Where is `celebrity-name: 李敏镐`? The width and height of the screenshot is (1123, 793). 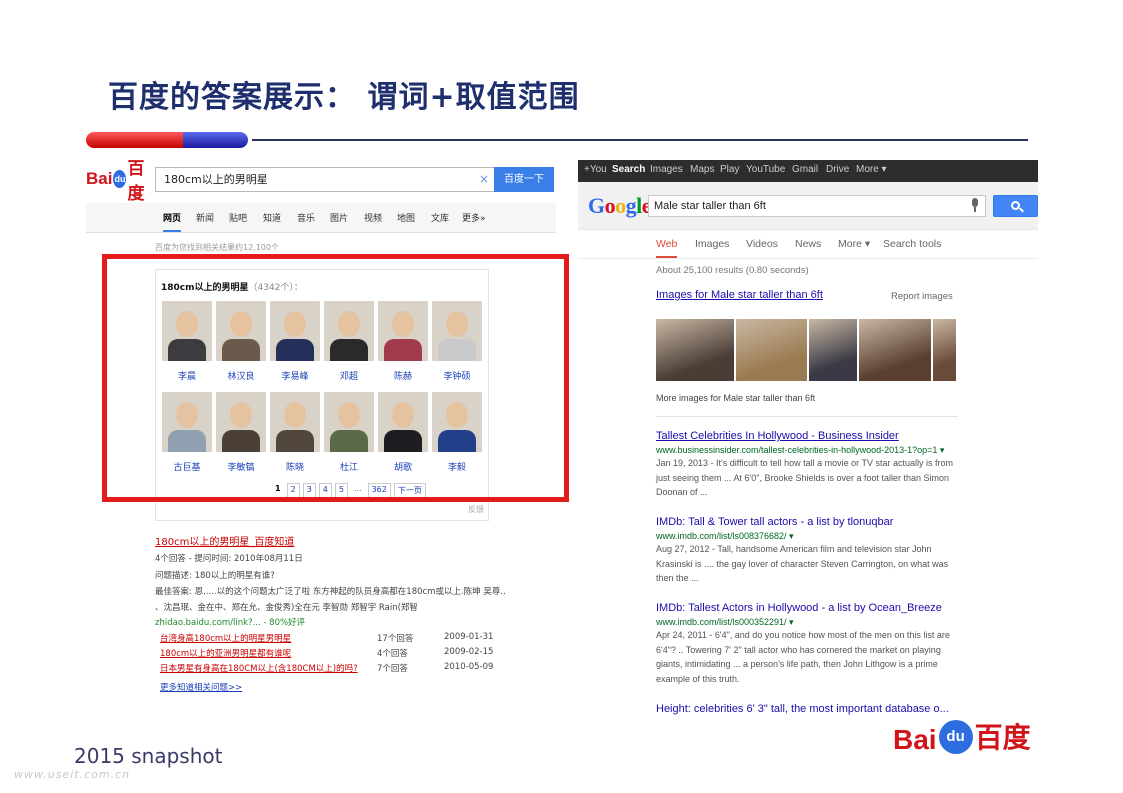 celebrity-name: 李敏镐 is located at coordinates (241, 466).